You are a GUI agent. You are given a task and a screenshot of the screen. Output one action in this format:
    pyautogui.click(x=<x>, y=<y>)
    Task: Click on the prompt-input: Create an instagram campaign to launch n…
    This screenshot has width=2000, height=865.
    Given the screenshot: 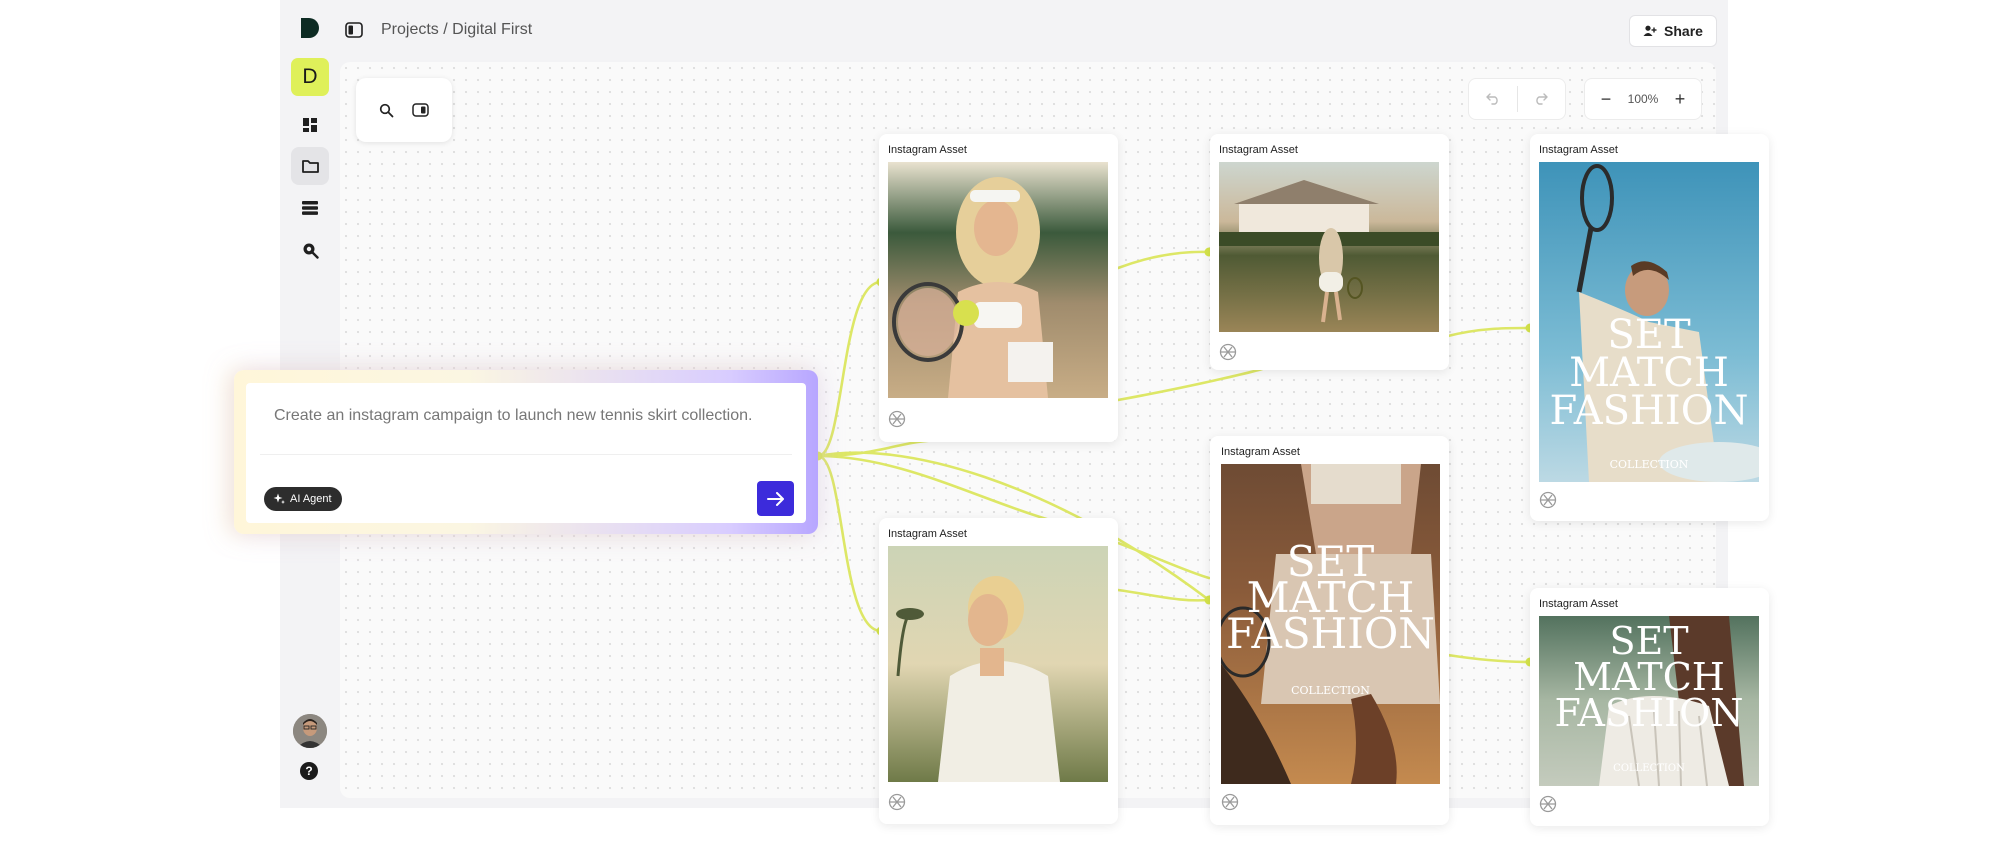 What is the action you would take?
    pyautogui.click(x=513, y=416)
    